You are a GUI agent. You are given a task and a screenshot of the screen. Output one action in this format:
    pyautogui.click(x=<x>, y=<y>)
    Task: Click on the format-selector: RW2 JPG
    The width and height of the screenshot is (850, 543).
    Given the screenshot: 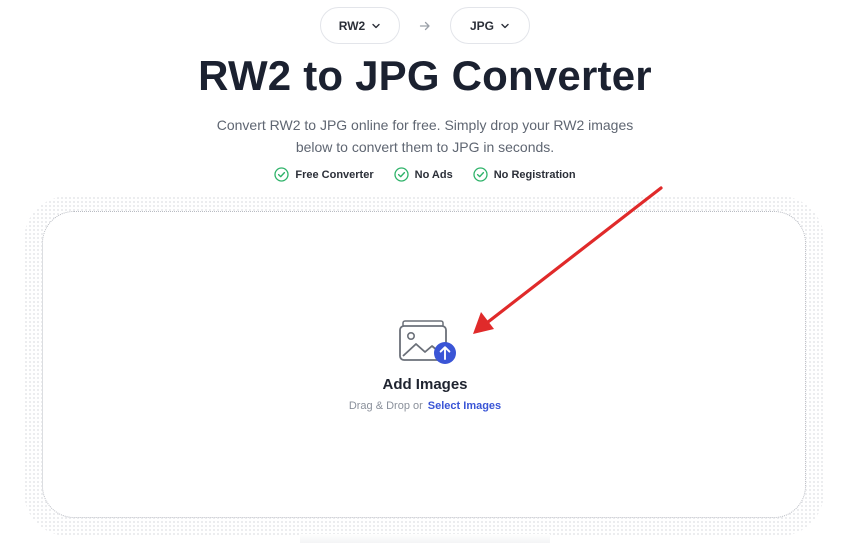 What is the action you would take?
    pyautogui.click(x=425, y=25)
    